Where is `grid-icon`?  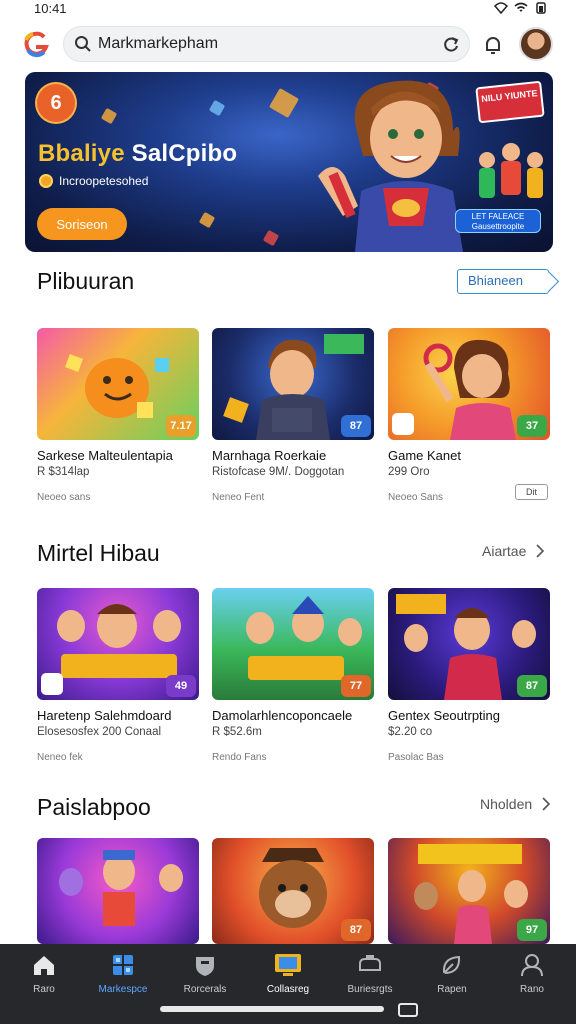
grid-icon is located at coordinates (123, 965).